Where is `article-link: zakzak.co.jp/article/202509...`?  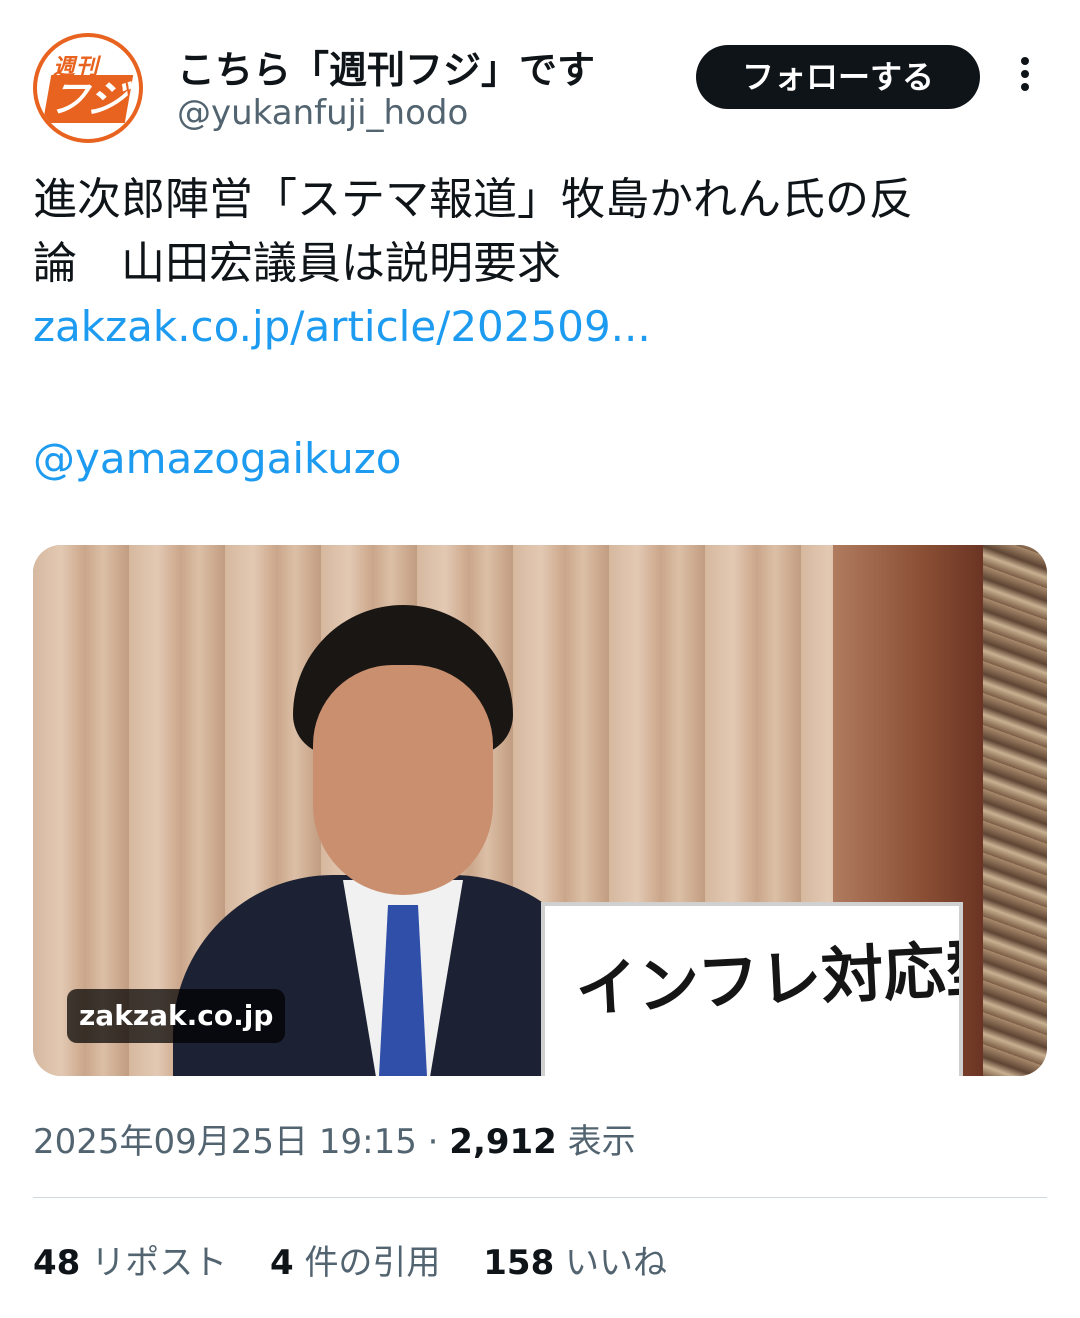 article-link: zakzak.co.jp/article/202509... is located at coordinates (342, 326).